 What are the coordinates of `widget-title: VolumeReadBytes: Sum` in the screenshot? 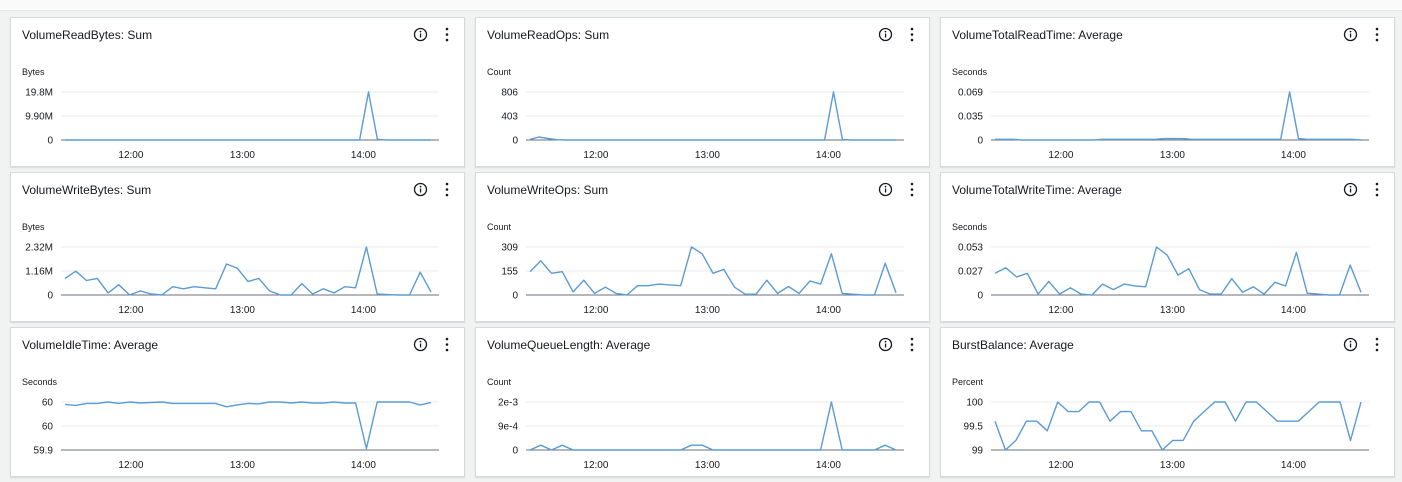 It's located at (87, 35).